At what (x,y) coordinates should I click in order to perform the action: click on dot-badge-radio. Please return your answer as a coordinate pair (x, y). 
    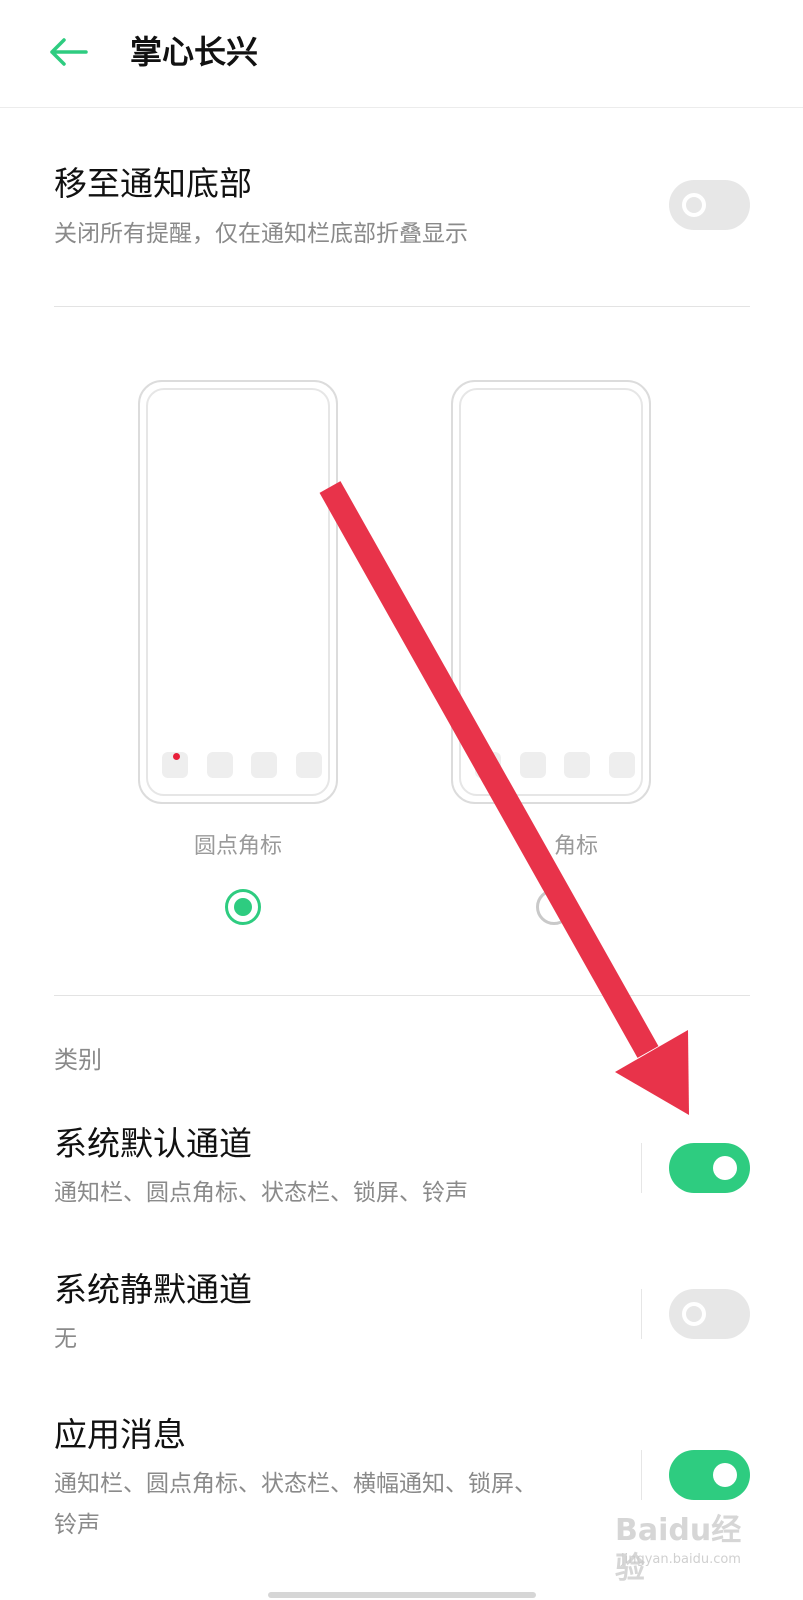
    Looking at the image, I should click on (243, 907).